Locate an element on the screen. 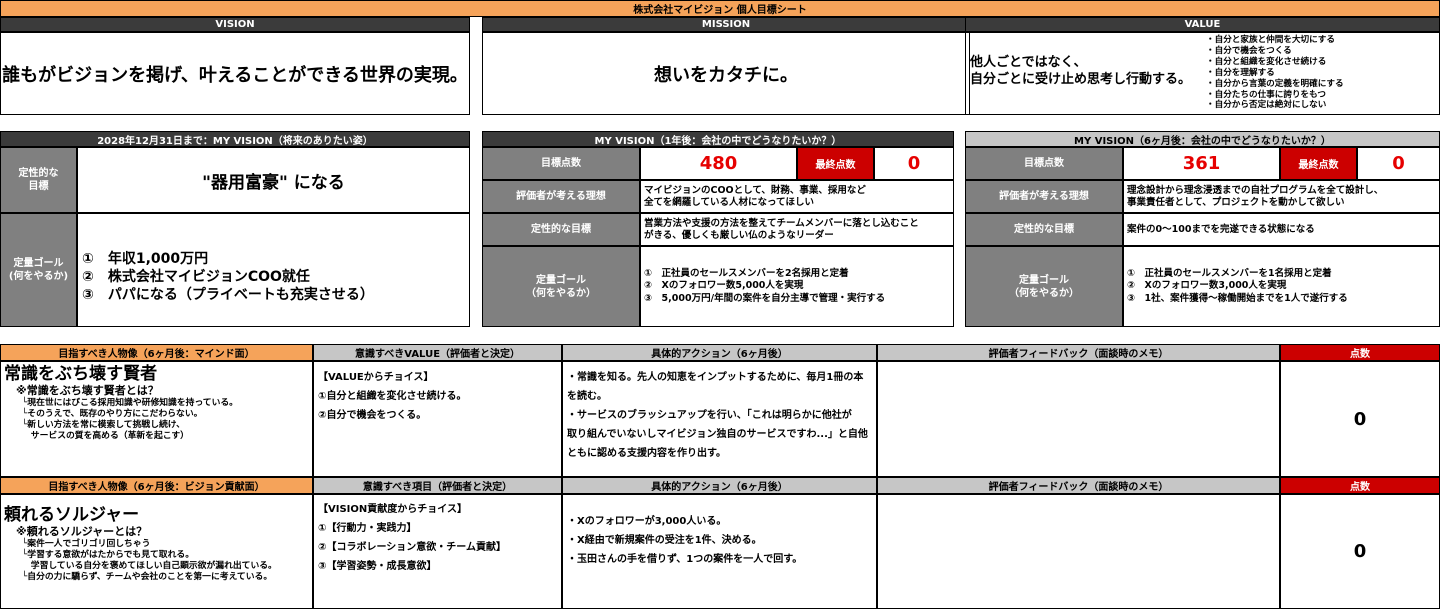  contrib-score-value: 0 is located at coordinates (1360, 551).